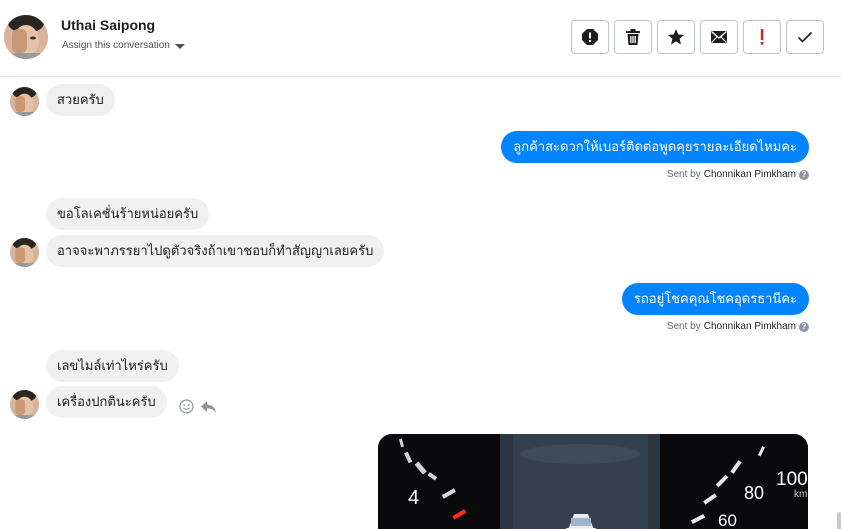  What do you see at coordinates (26, 37) in the screenshot?
I see `contact-avatar` at bounding box center [26, 37].